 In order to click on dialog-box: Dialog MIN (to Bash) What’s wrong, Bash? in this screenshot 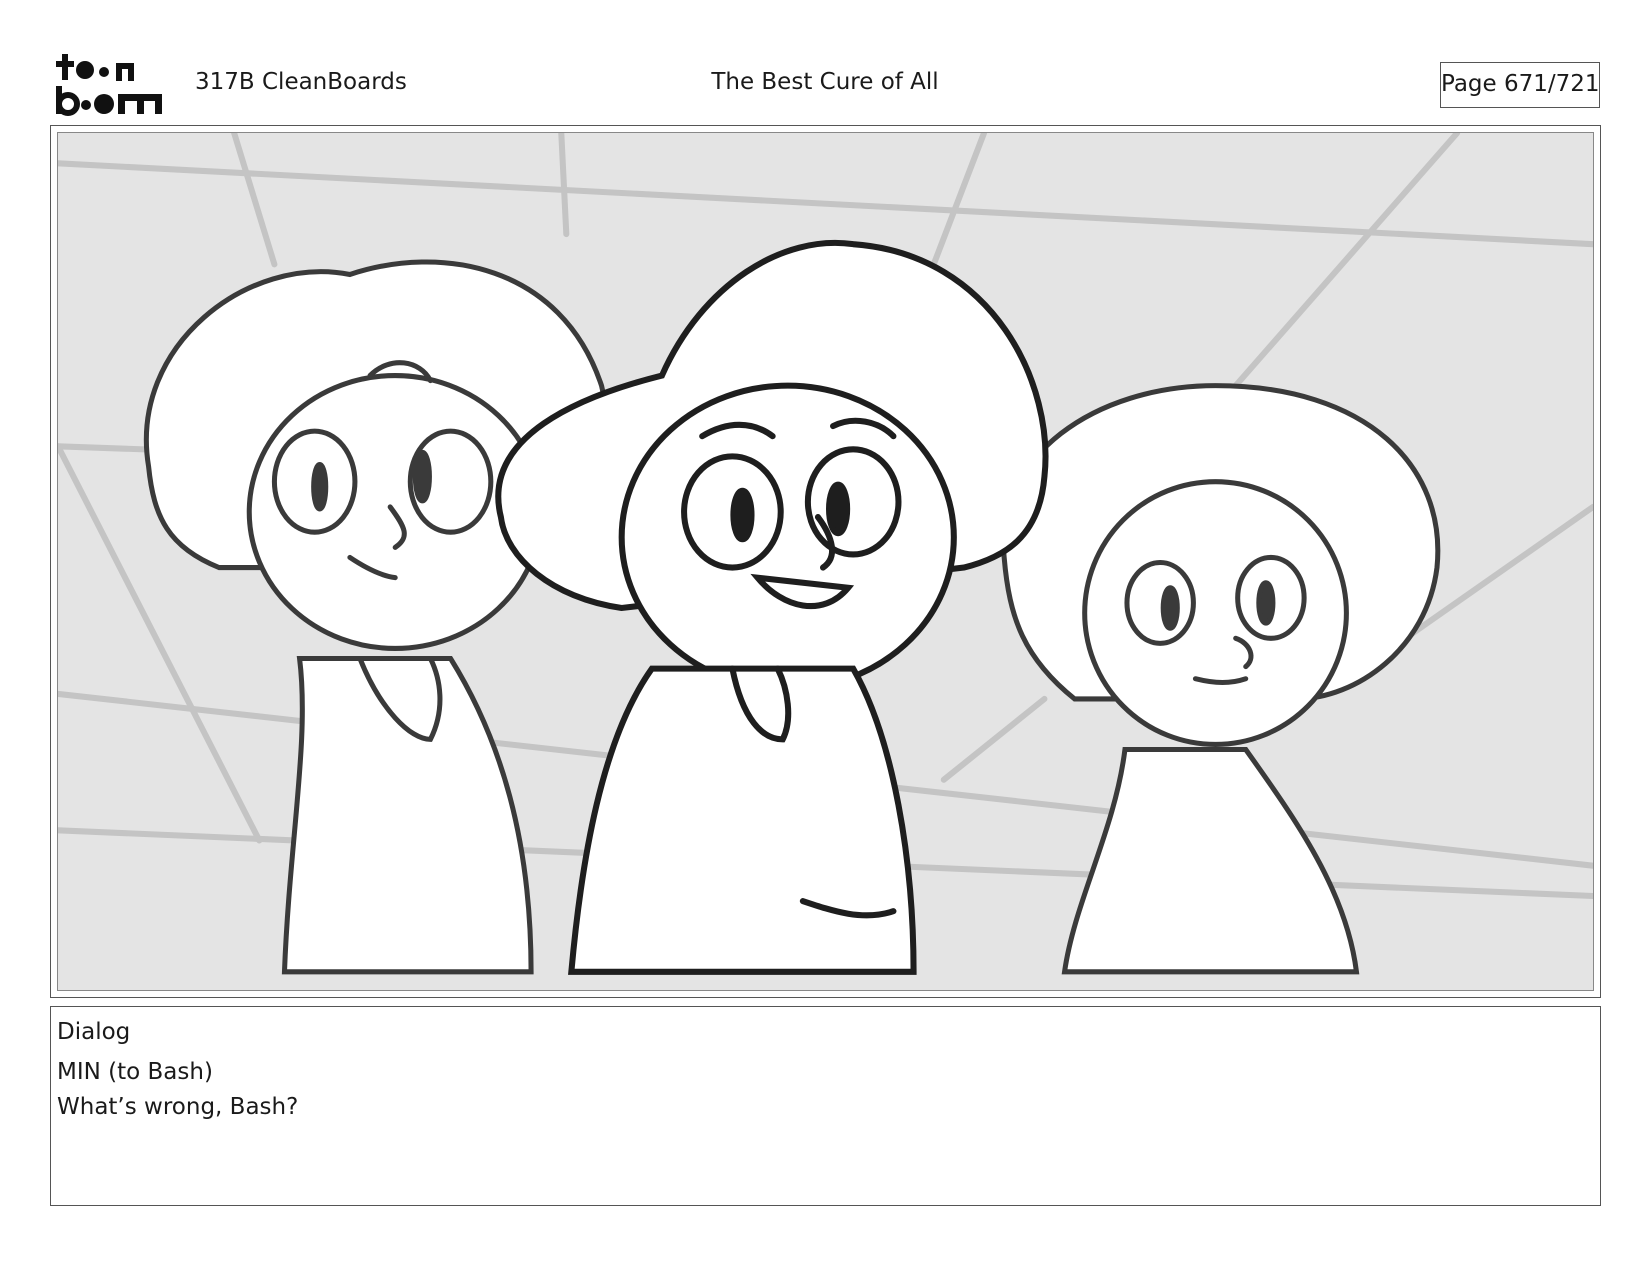, I will do `click(825, 1106)`.